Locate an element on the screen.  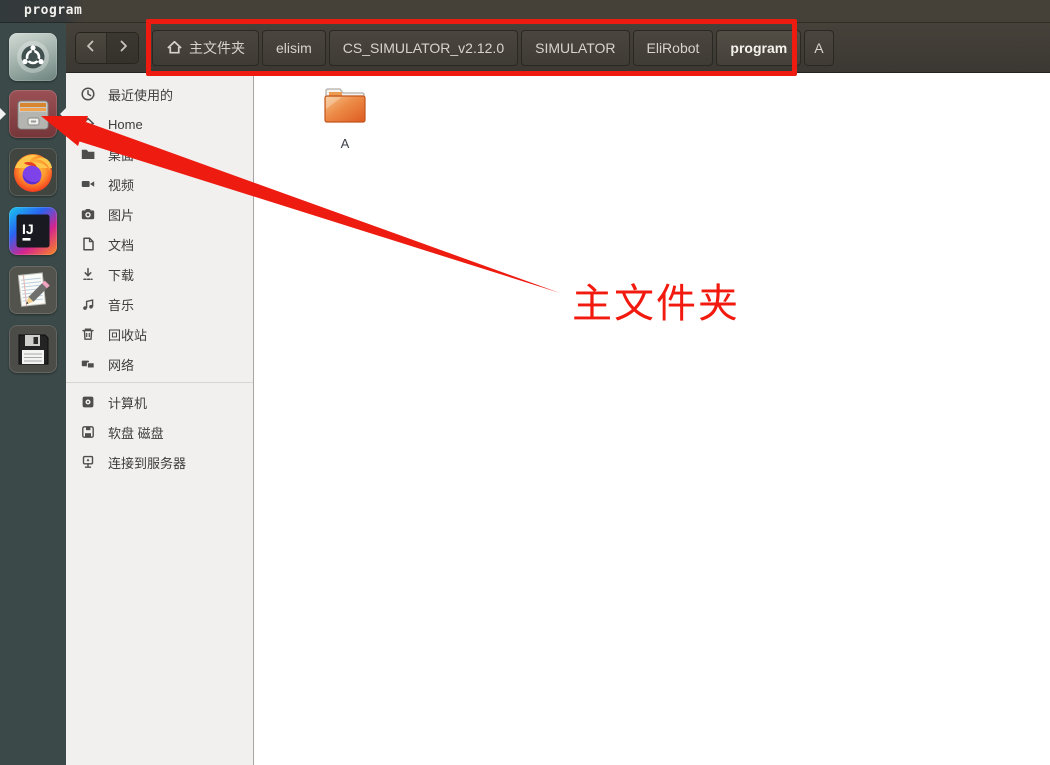
forward-button is located at coordinates (122, 48).